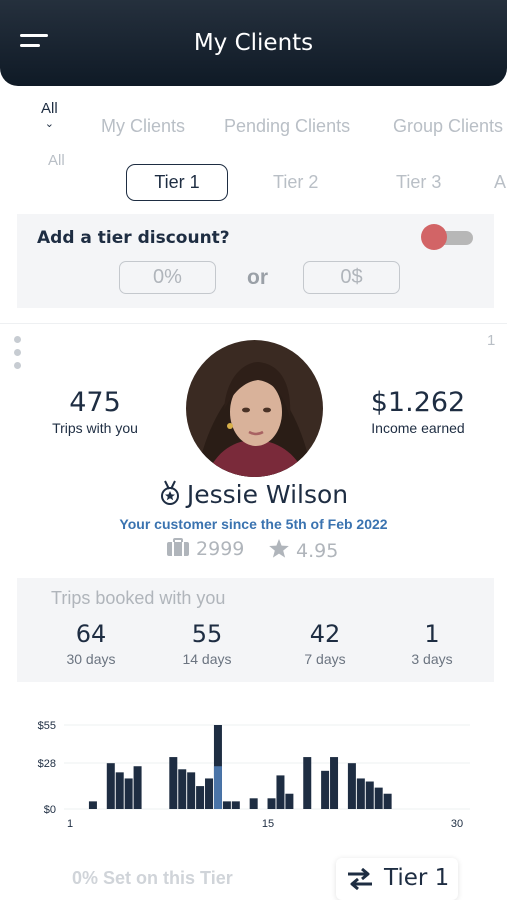 This screenshot has width=507, height=900. What do you see at coordinates (325, 634) in the screenshot?
I see `trips-7d-value: 42` at bounding box center [325, 634].